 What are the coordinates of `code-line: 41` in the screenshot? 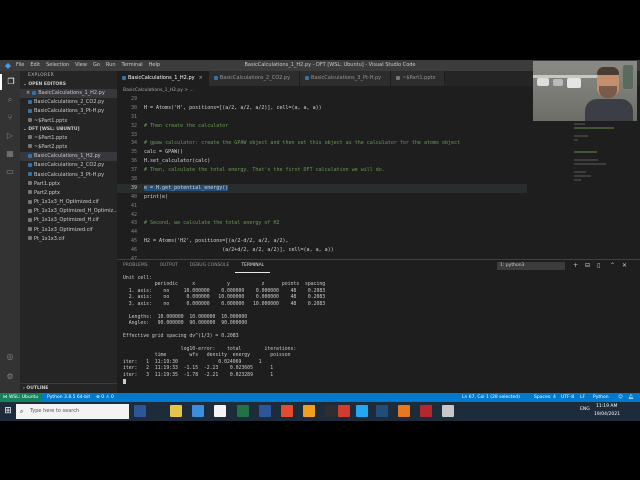 It's located at (322, 206).